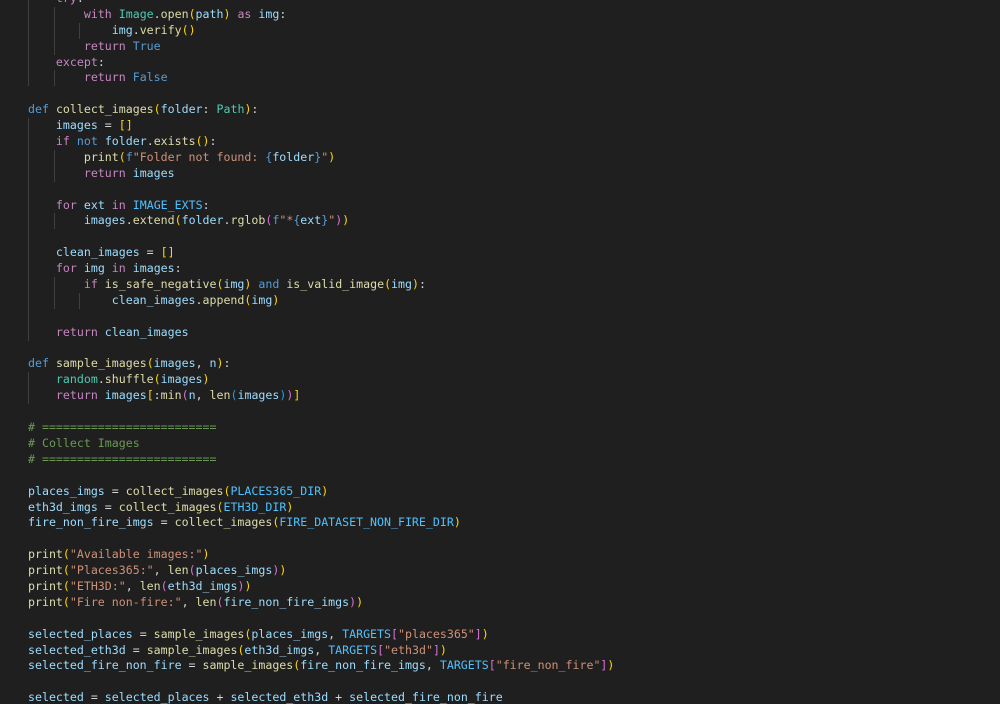  Describe the element at coordinates (230, 109) in the screenshot. I see `code-token: Path` at that location.